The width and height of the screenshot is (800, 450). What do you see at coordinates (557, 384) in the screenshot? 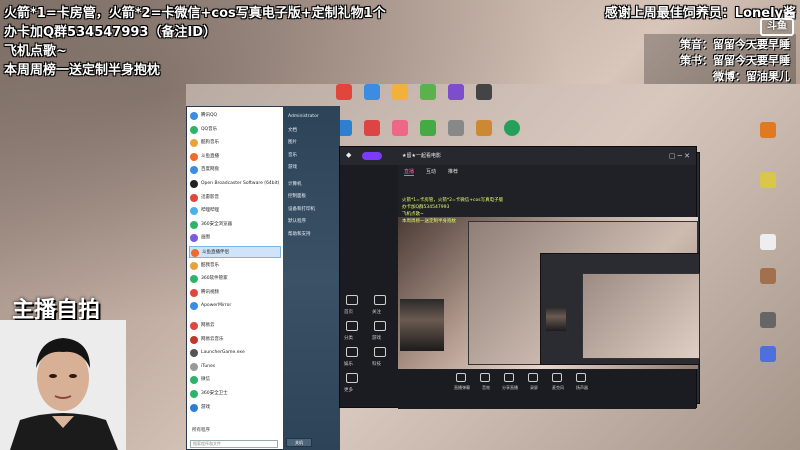
I see `control-button: 麦克风` at bounding box center [557, 384].